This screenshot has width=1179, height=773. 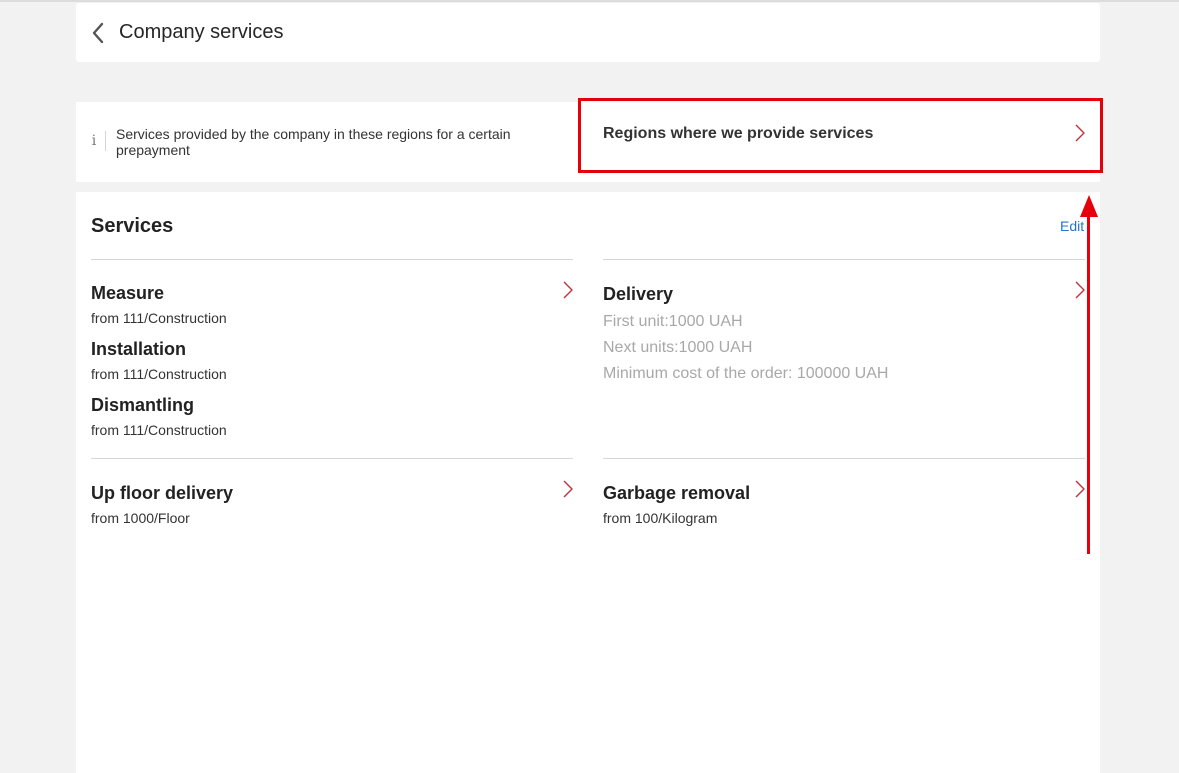 I want to click on service-name: Delivery, so click(x=638, y=294).